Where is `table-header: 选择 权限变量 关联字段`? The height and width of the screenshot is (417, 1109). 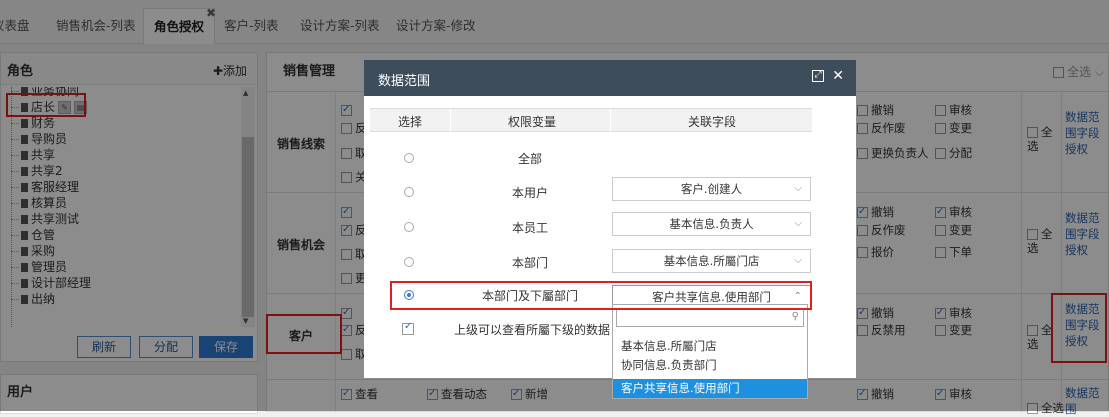
table-header: 选择 权限变量 关联字段 is located at coordinates (591, 120).